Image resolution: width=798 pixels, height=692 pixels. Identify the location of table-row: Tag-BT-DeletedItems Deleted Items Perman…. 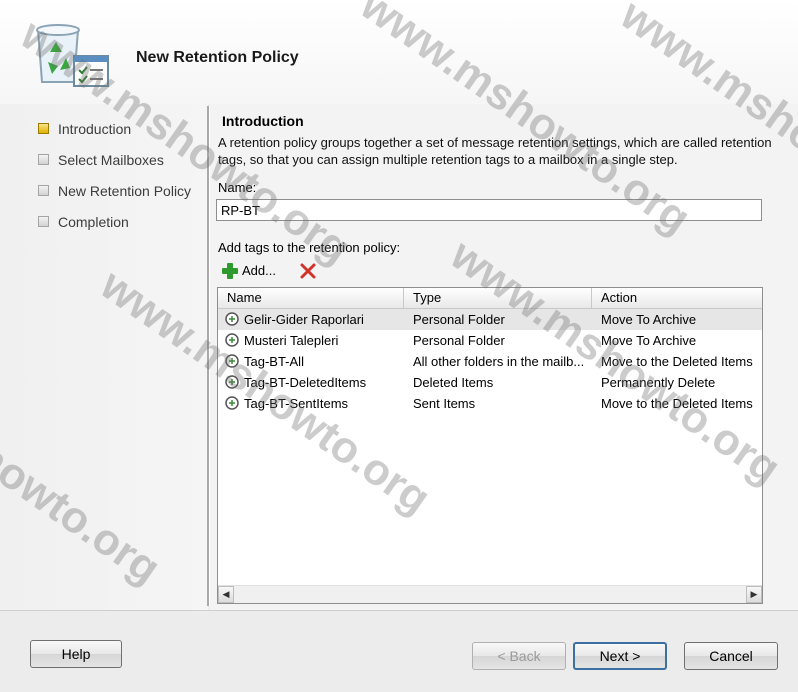
(490, 382).